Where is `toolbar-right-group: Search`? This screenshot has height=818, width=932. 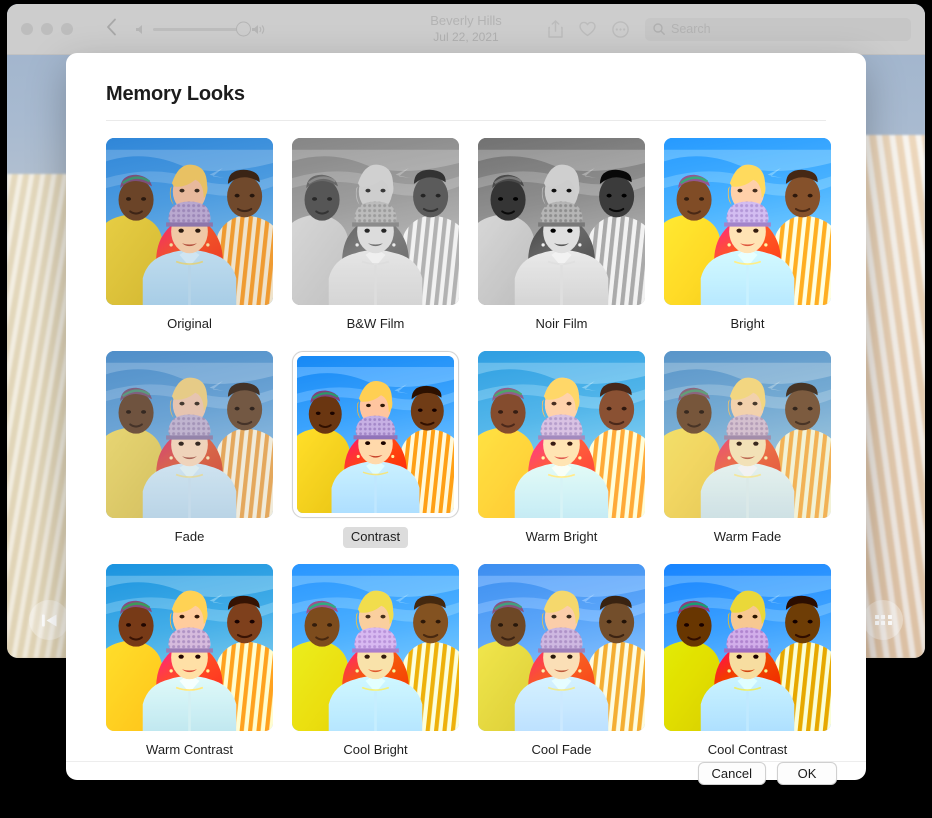 toolbar-right-group: Search is located at coordinates (729, 29).